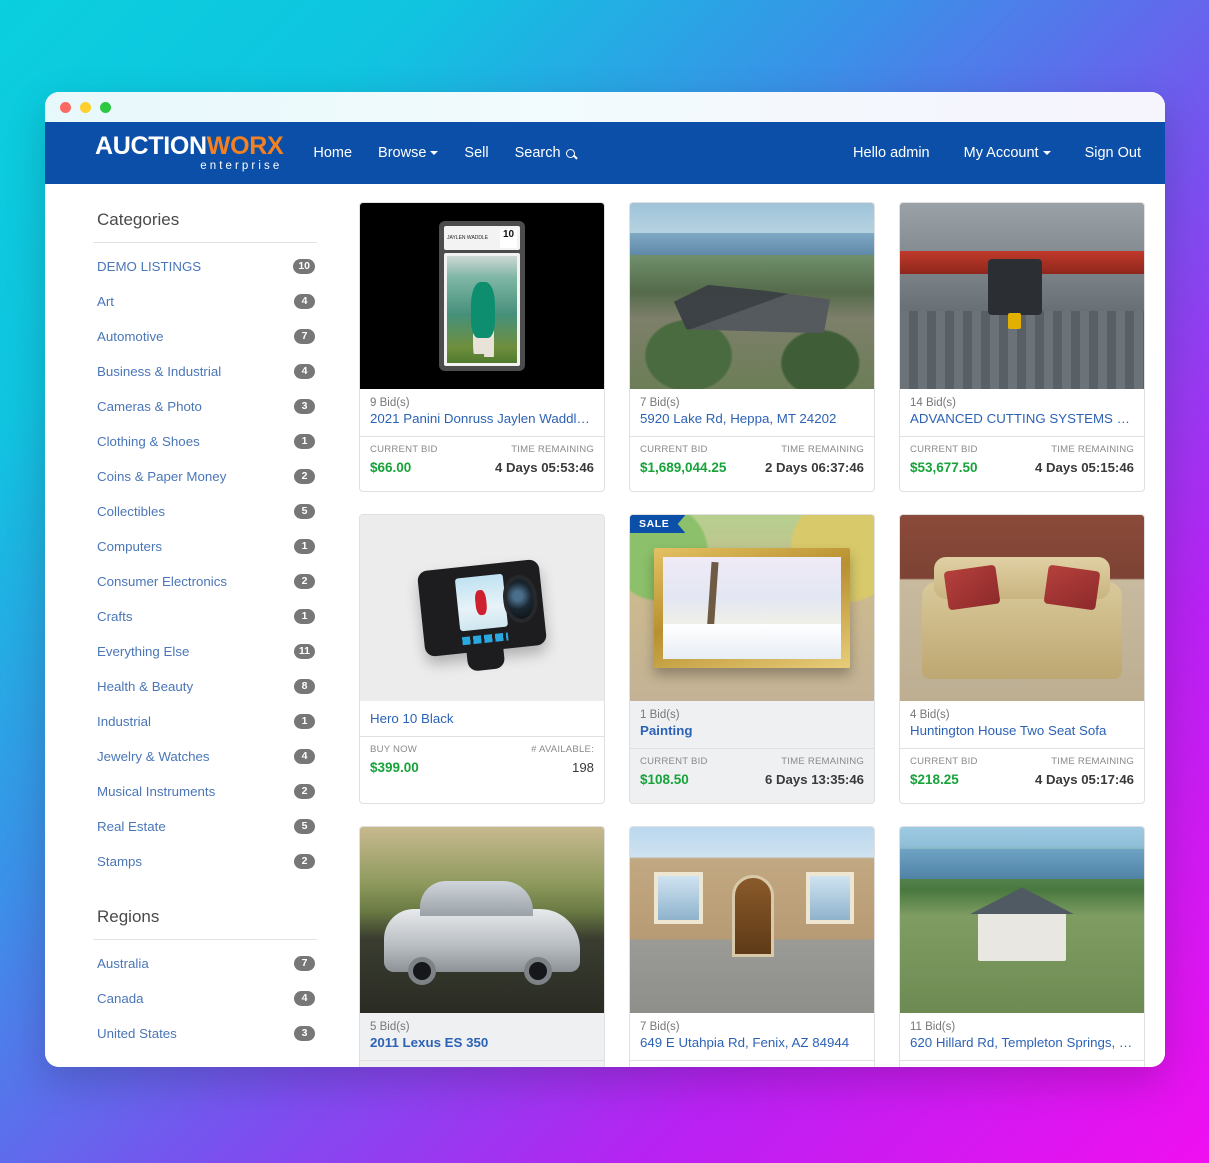 The height and width of the screenshot is (1163, 1209). Describe the element at coordinates (944, 468) in the screenshot. I see `current-bid-value: $53,677.50` at that location.